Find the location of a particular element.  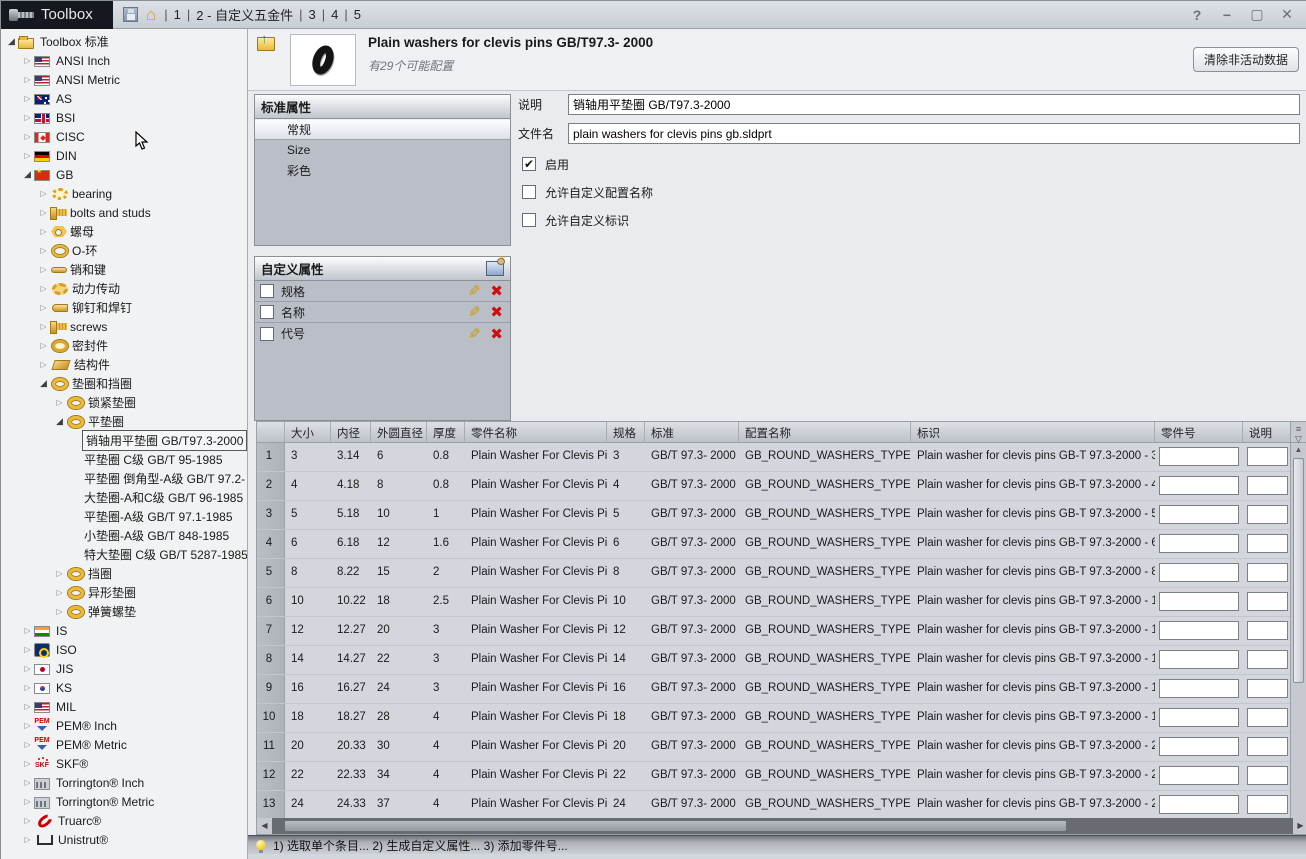

table-column-header: 大小 is located at coordinates (308, 432).